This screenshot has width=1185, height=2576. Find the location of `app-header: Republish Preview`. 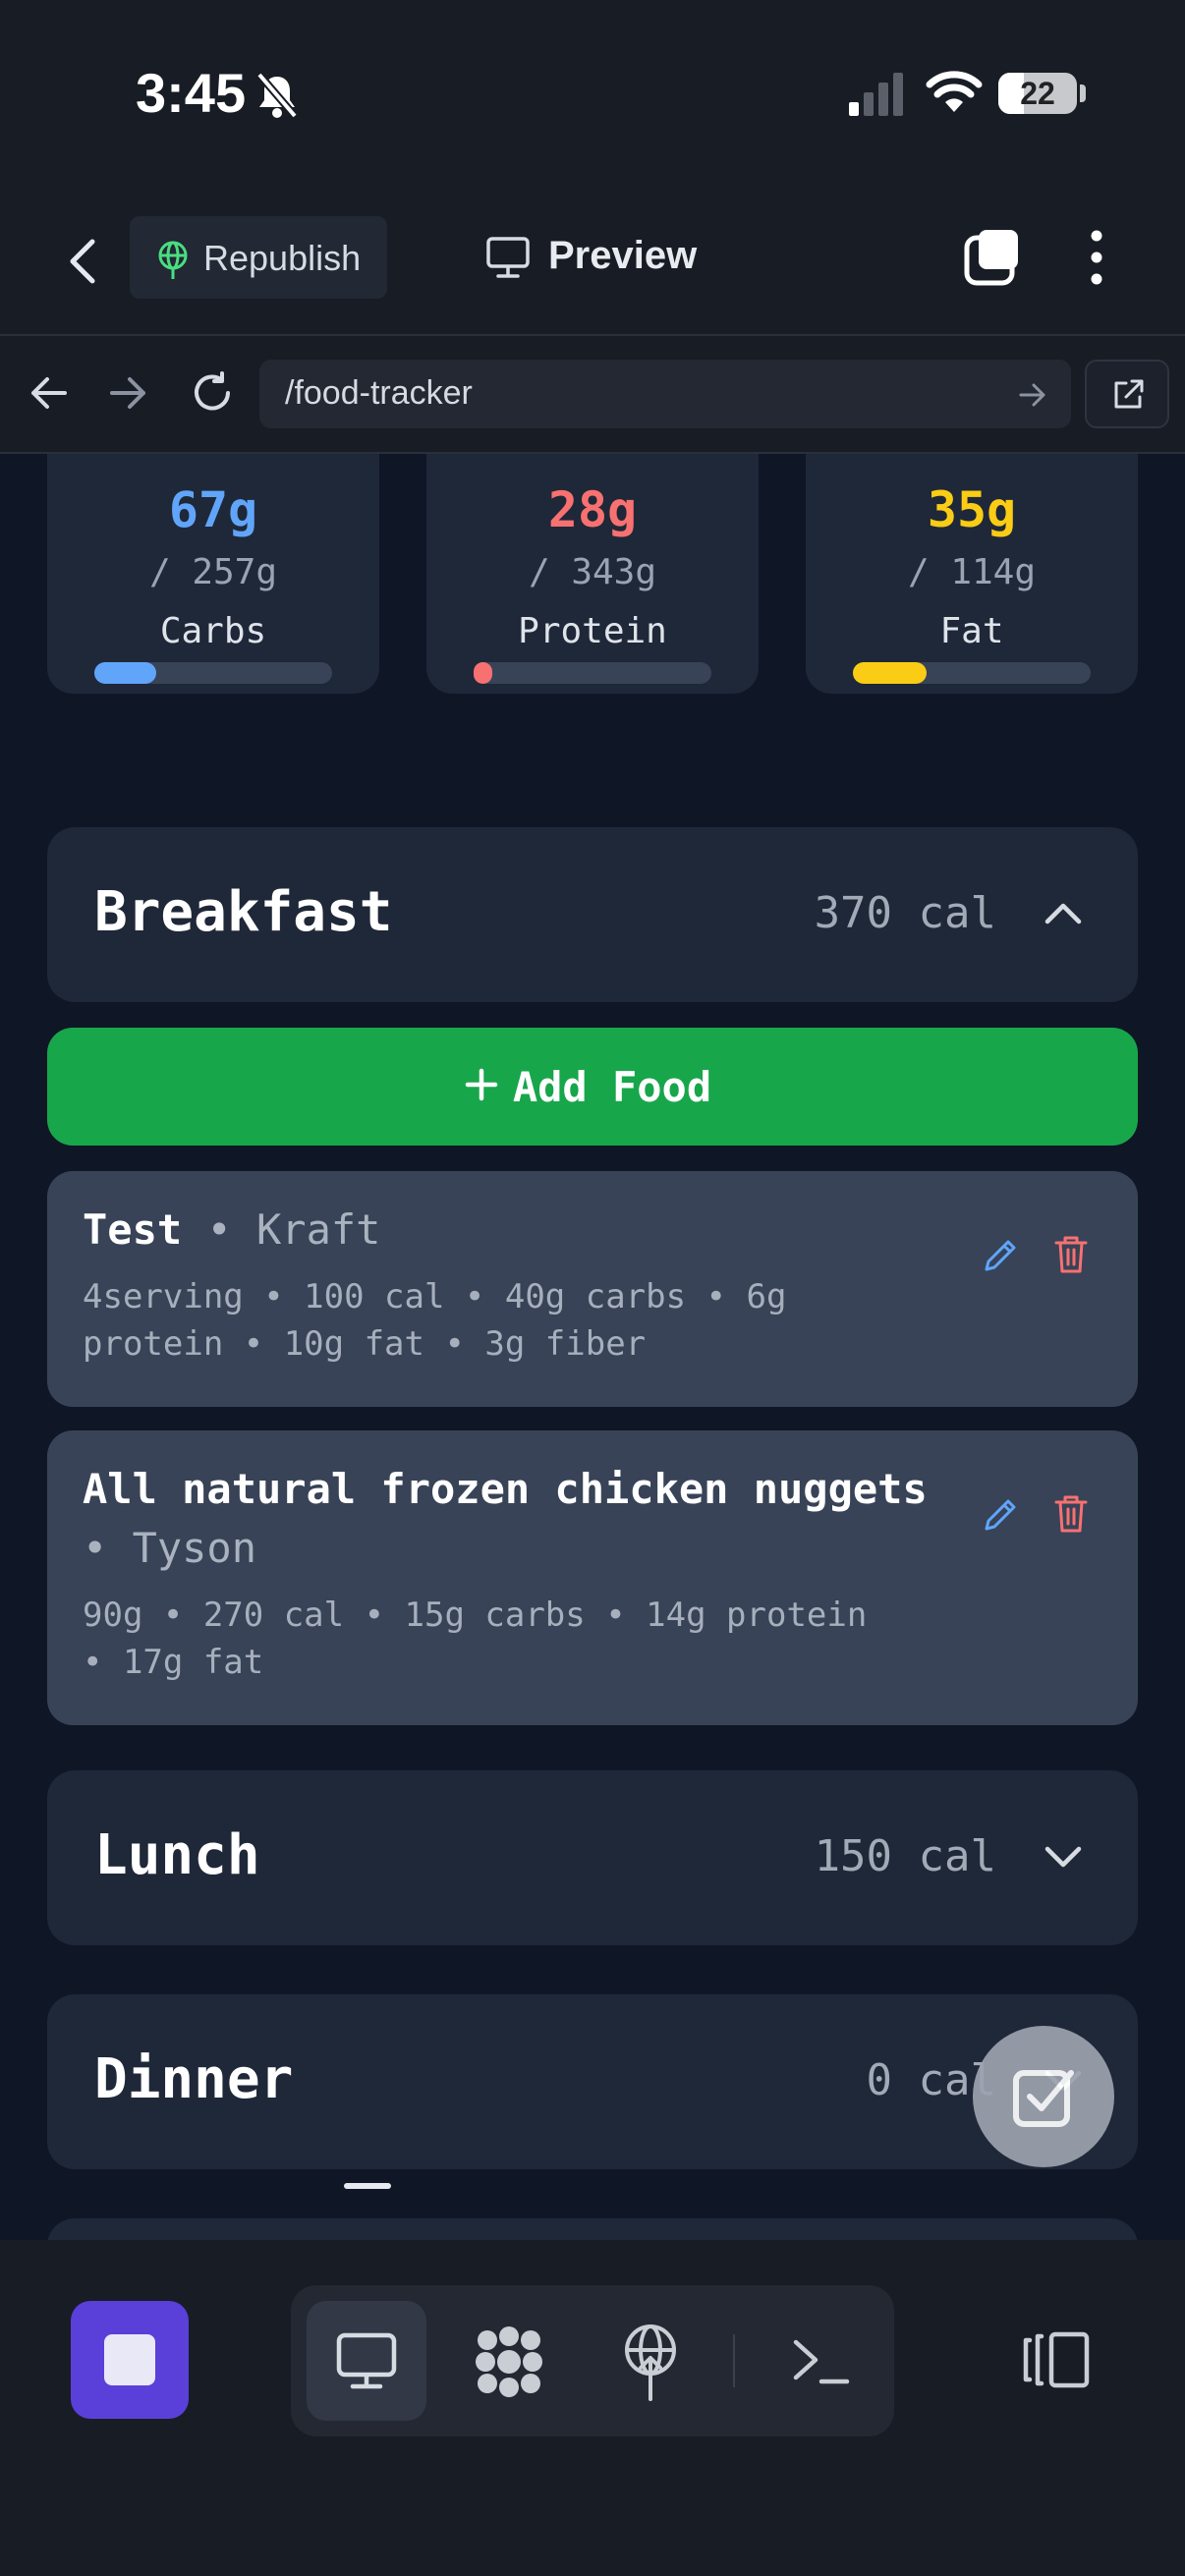

app-header: Republish Preview is located at coordinates (592, 266).